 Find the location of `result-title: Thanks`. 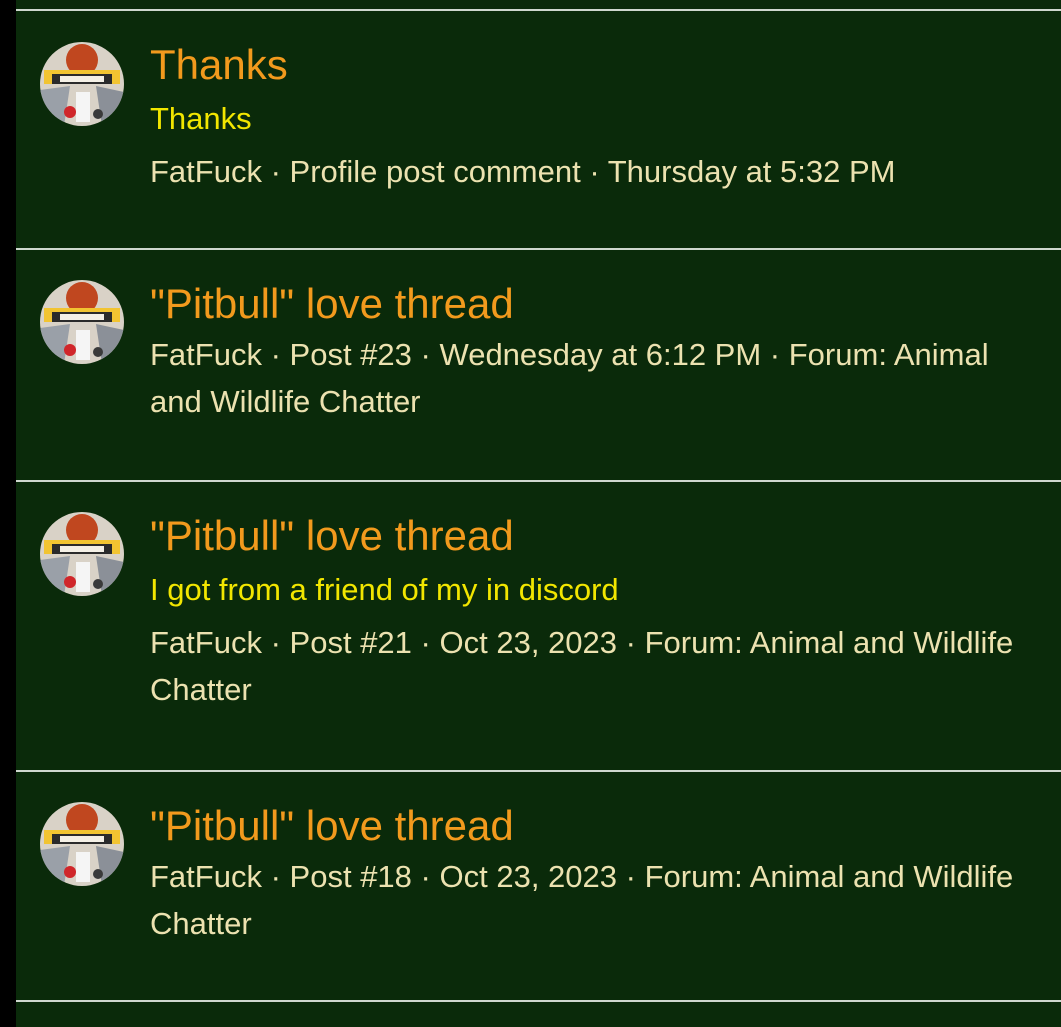

result-title: Thanks is located at coordinates (590, 65).